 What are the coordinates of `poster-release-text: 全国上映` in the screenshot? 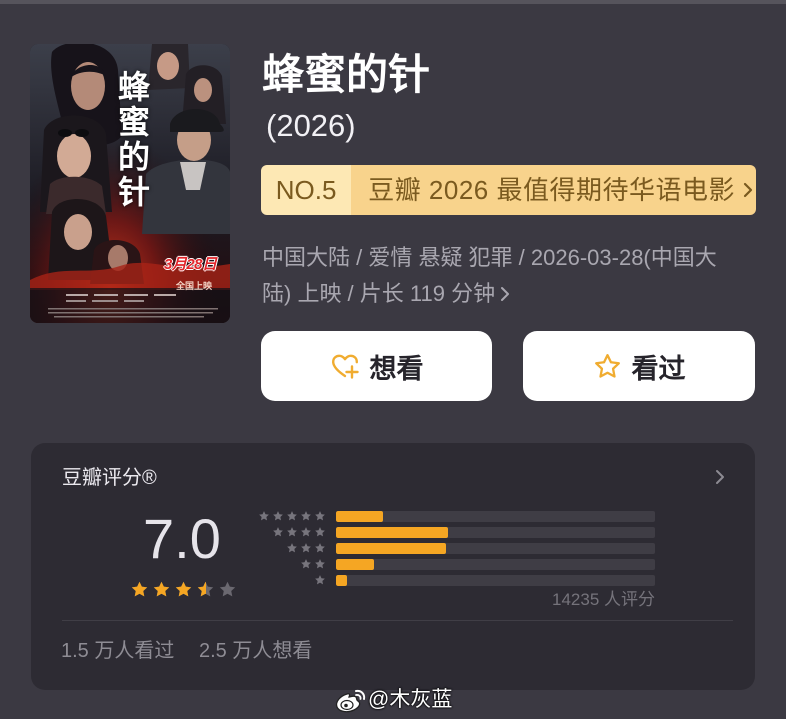 It's located at (194, 286).